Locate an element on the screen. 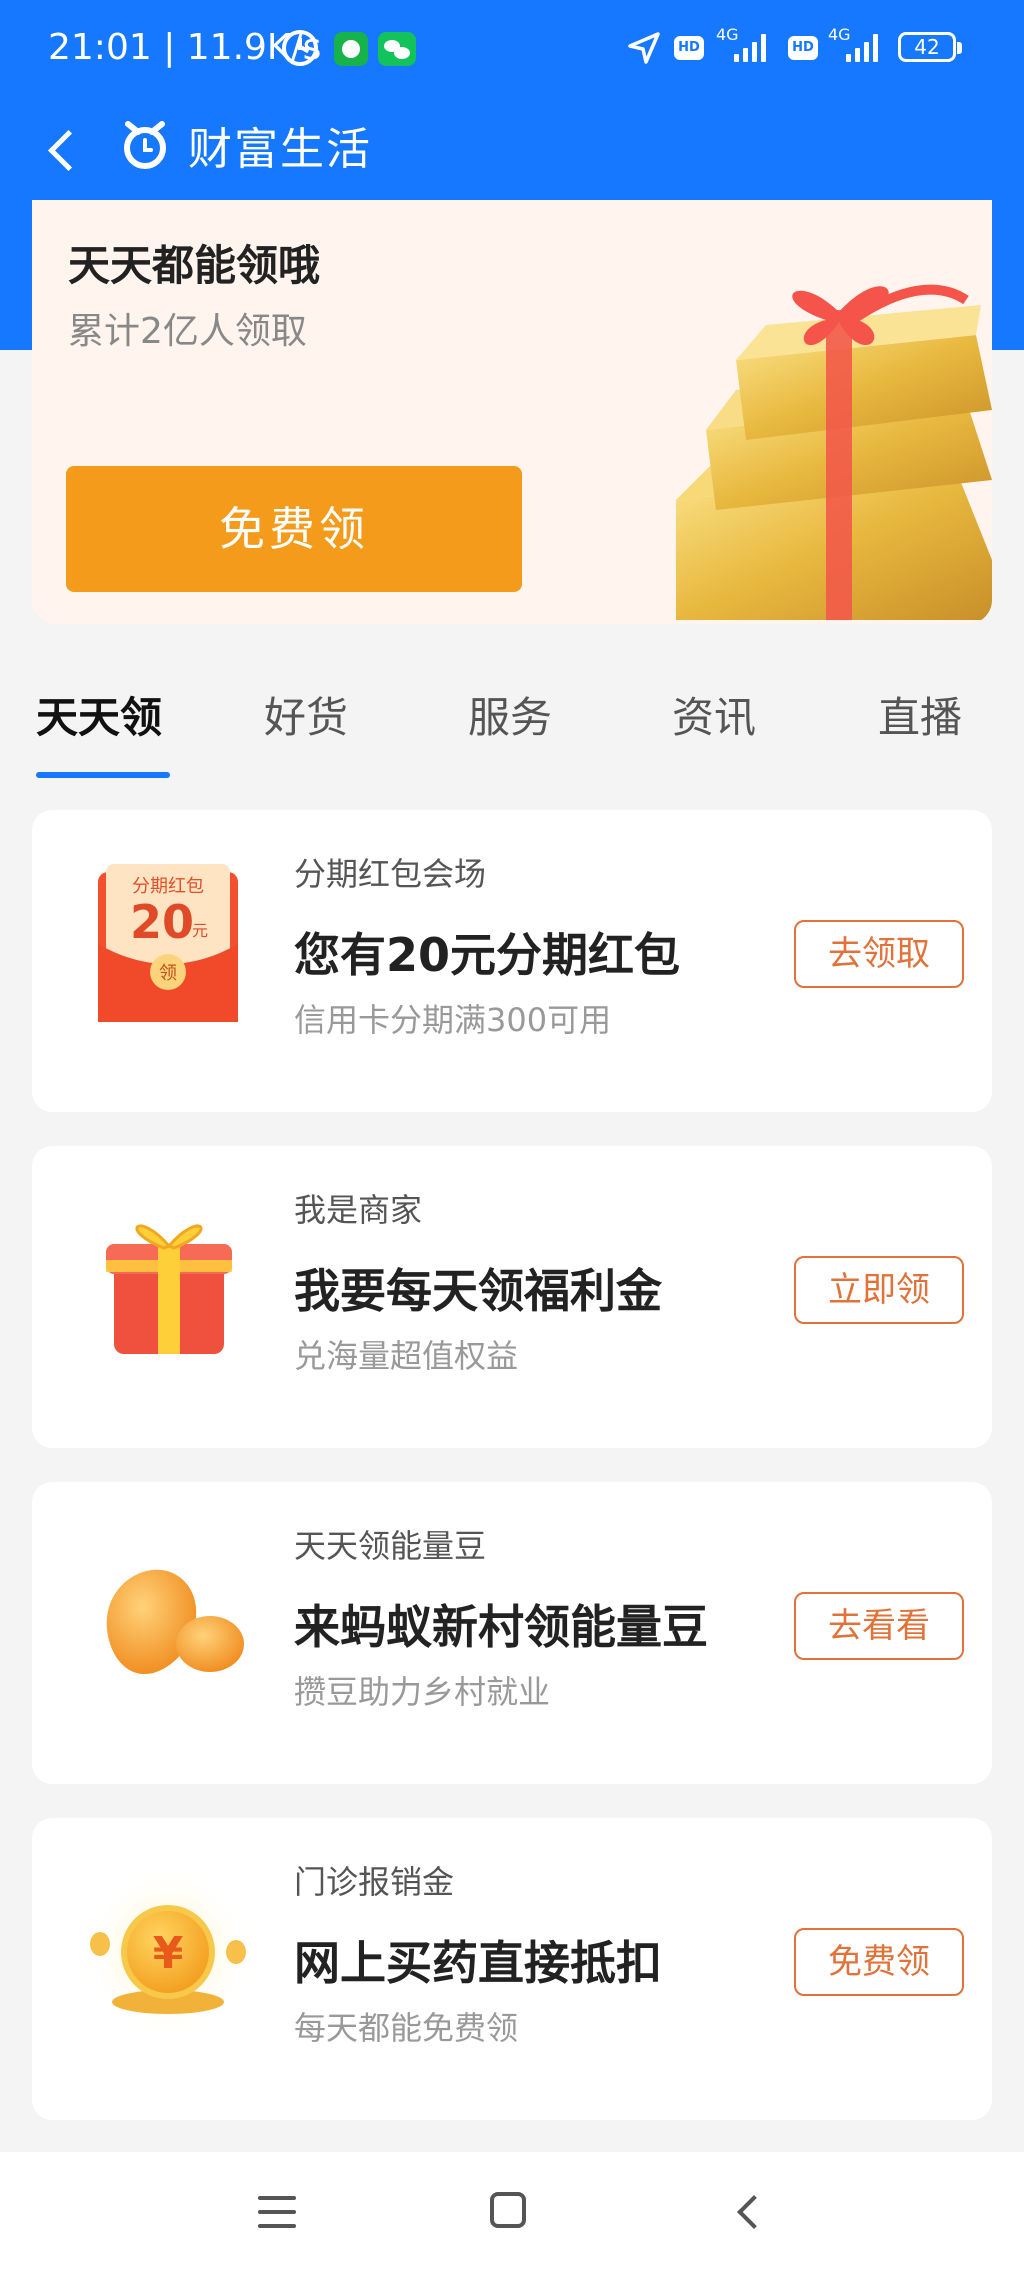 This screenshot has width=1024, height=2276. location-icon is located at coordinates (644, 48).